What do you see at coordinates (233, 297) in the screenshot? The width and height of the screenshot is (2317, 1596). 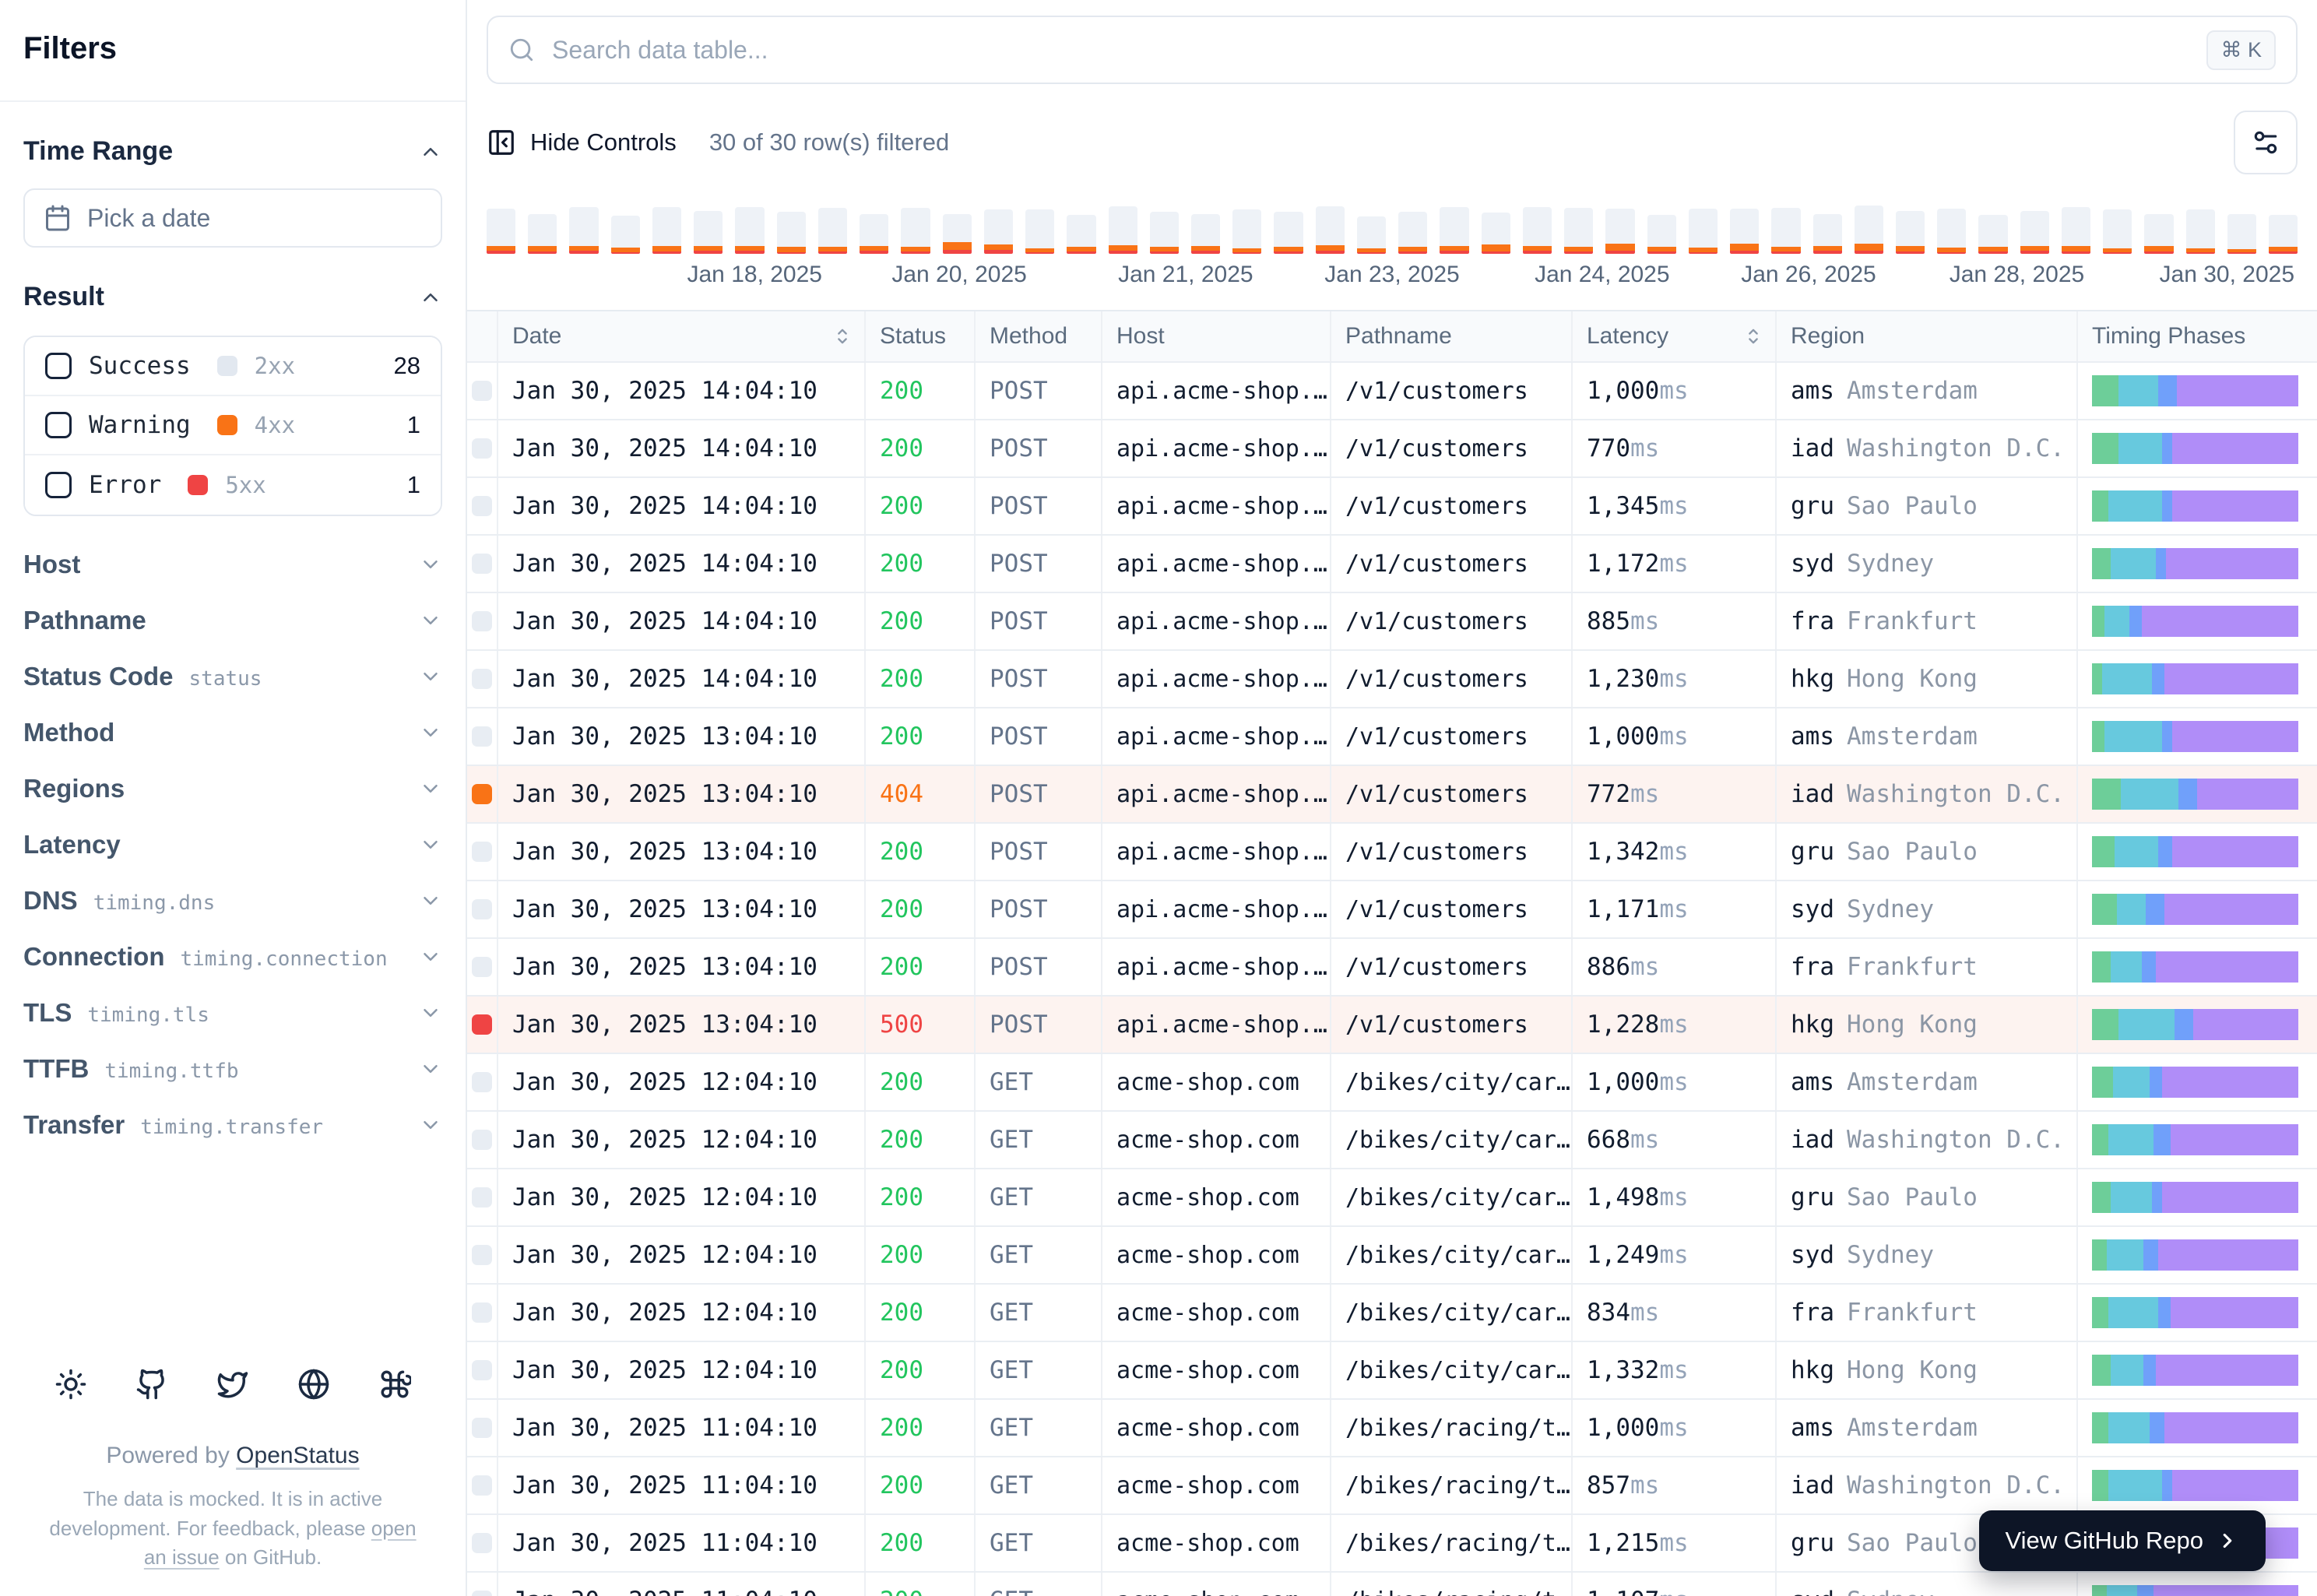 I see `result-section-header: Result` at bounding box center [233, 297].